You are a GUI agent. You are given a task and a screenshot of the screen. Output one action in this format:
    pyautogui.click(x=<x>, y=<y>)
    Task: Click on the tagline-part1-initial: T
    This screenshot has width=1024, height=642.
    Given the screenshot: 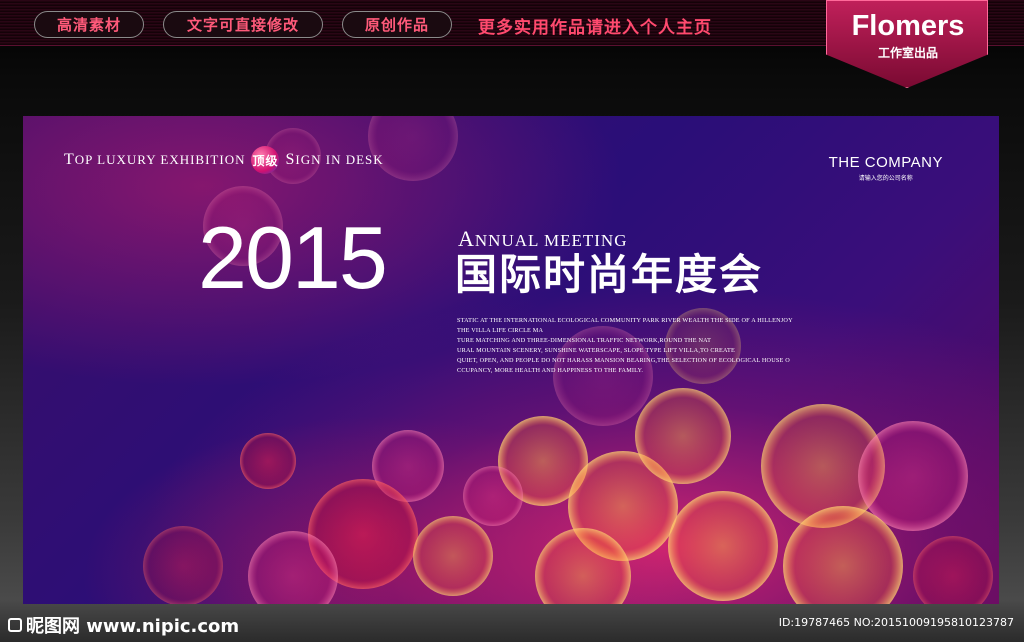 What is the action you would take?
    pyautogui.click(x=69, y=159)
    